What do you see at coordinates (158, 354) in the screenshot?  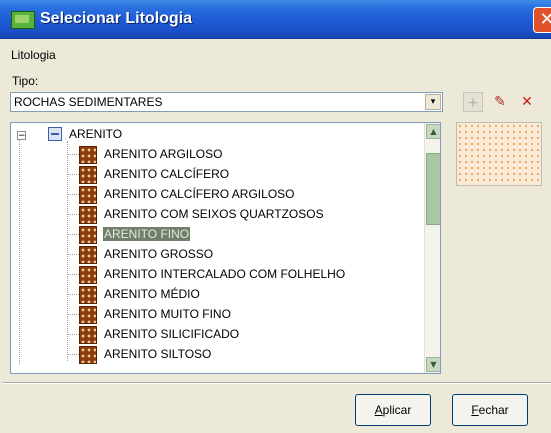 I see `tree-item-label: ARENITO SILTOSO` at bounding box center [158, 354].